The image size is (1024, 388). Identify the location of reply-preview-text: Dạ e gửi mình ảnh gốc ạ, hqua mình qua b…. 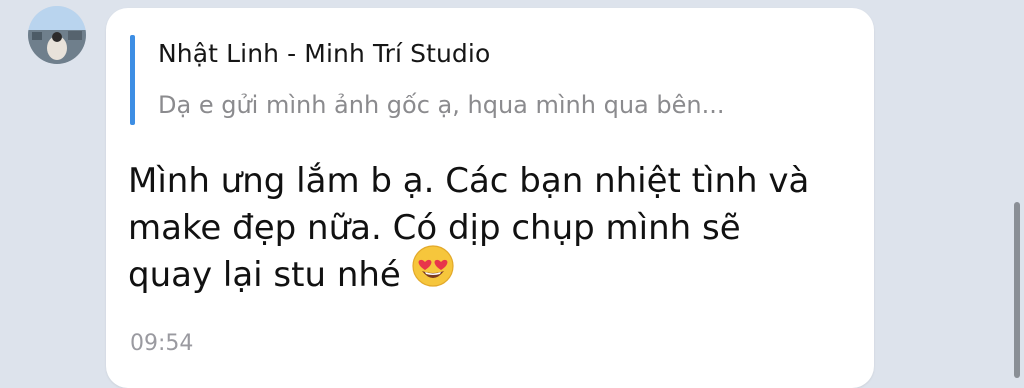
(441, 105).